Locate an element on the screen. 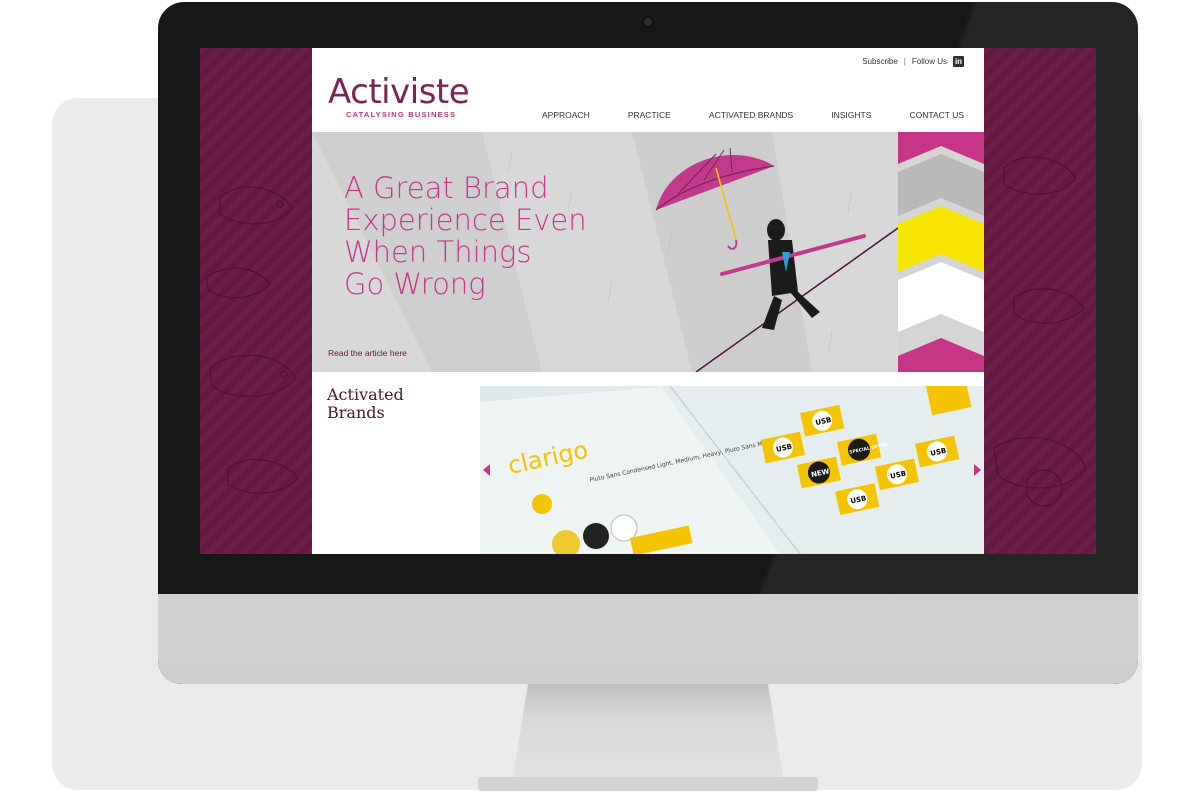  hero-title-line: Go Wrong is located at coordinates (415, 284).